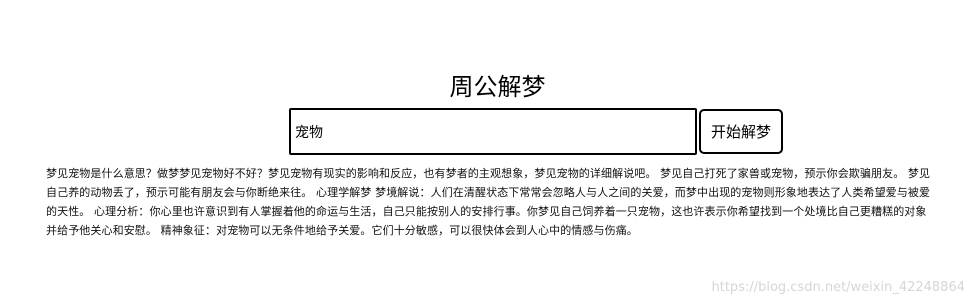 This screenshot has height=307, width=975. What do you see at coordinates (493, 131) in the screenshot?
I see `dream-keyword-input` at bounding box center [493, 131].